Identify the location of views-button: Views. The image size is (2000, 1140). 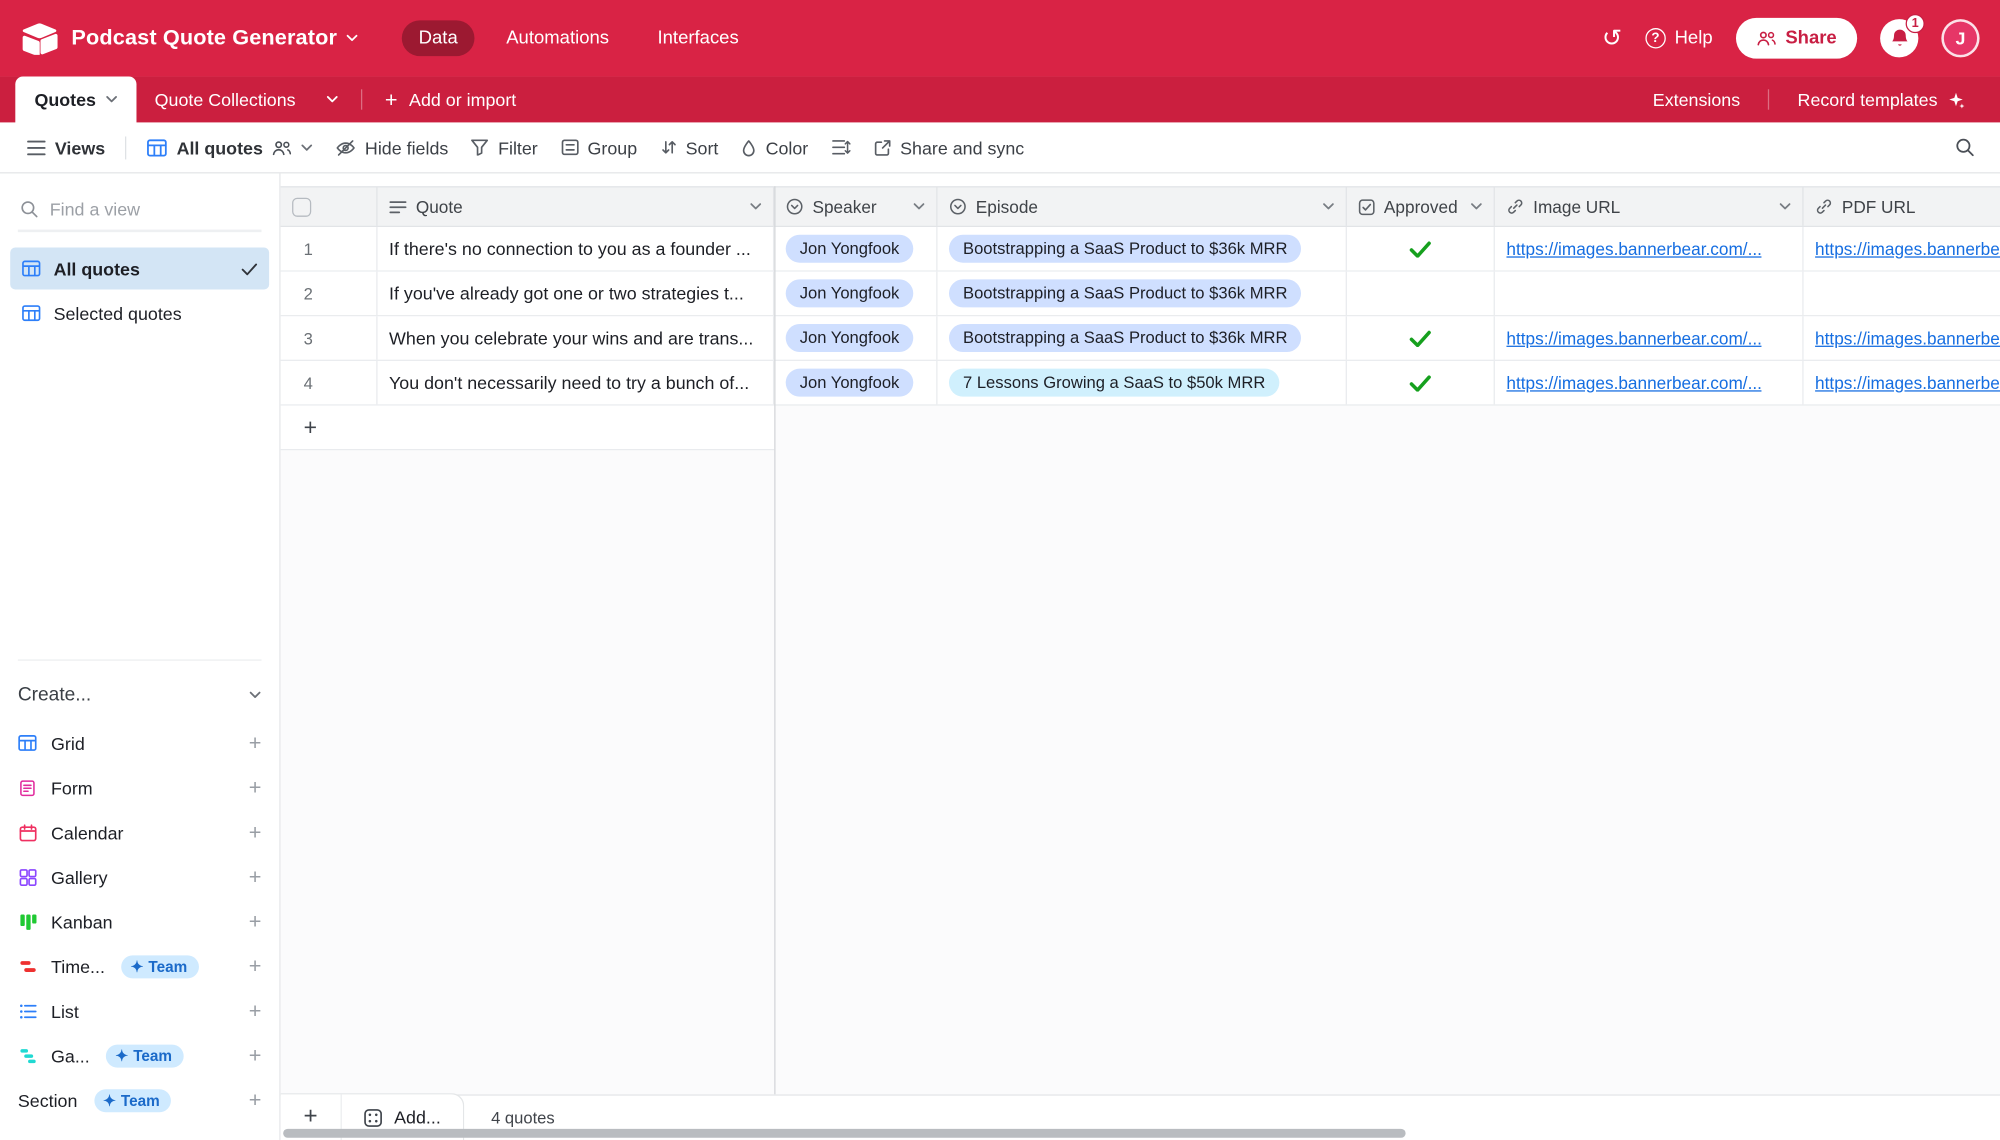
(65, 147).